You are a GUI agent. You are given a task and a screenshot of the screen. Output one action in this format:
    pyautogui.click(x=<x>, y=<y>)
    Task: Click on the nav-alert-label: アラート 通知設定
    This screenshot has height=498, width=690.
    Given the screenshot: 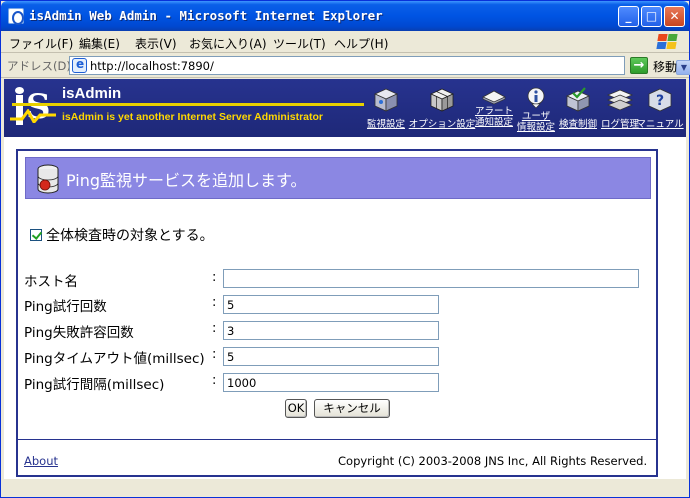 What is the action you would take?
    pyautogui.click(x=494, y=117)
    